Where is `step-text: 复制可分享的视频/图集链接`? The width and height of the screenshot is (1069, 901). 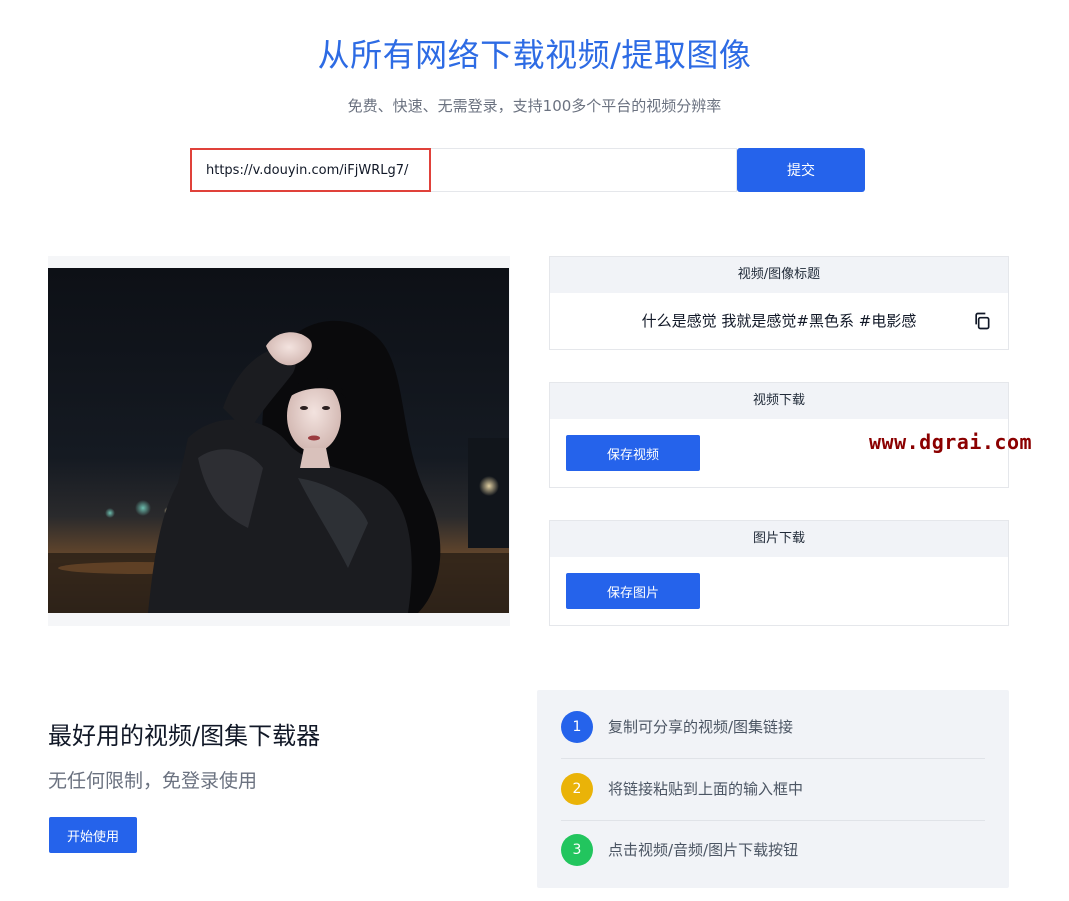 step-text: 复制可分享的视频/图集链接 is located at coordinates (701, 727).